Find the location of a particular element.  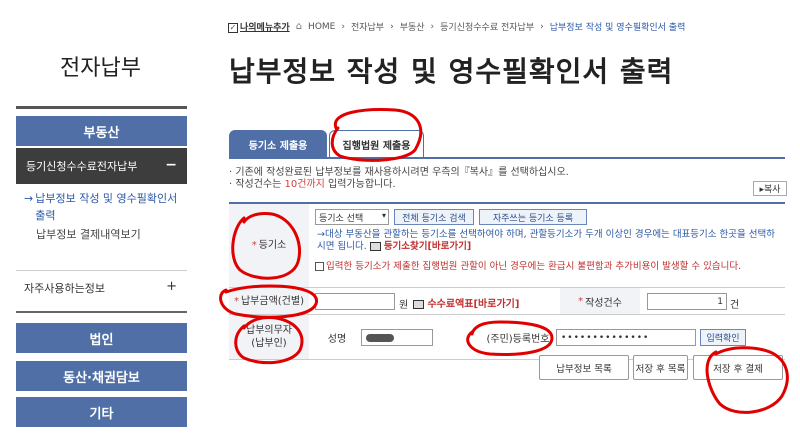

amount-row: * 납부금액(건별) 원 수수료액표[바로가기] * 작성건수 1 건 is located at coordinates (507, 301).